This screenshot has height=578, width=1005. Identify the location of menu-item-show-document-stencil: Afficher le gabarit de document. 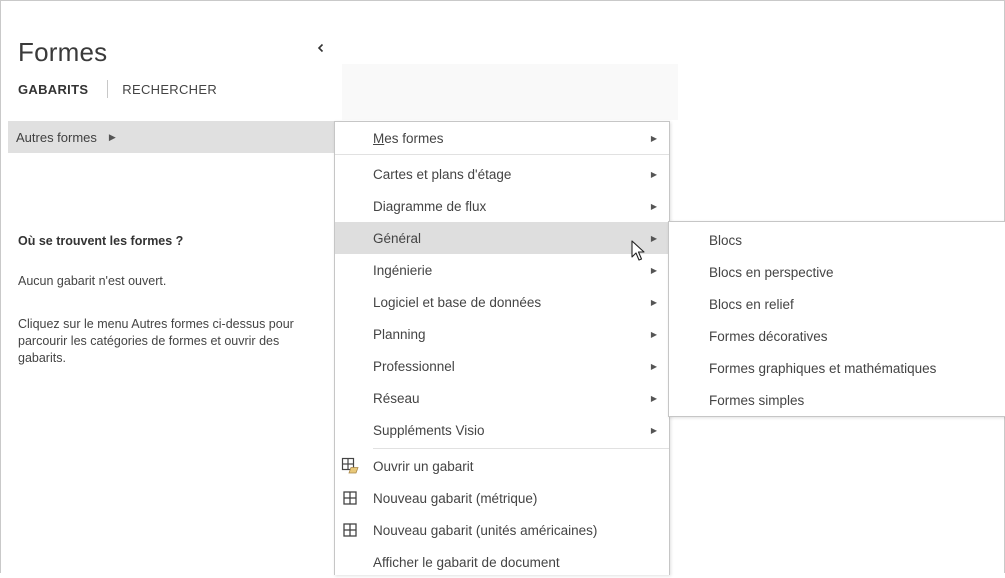
(502, 562).